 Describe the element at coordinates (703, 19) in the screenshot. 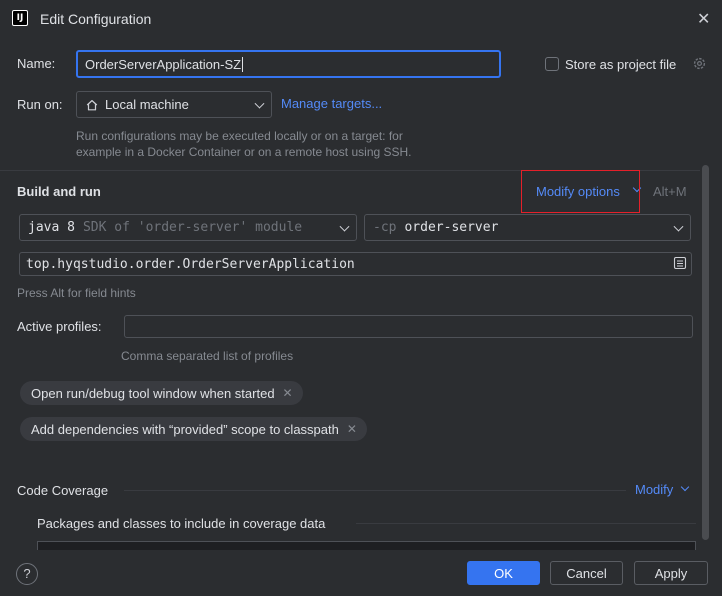

I see `close-icon: ✕` at that location.